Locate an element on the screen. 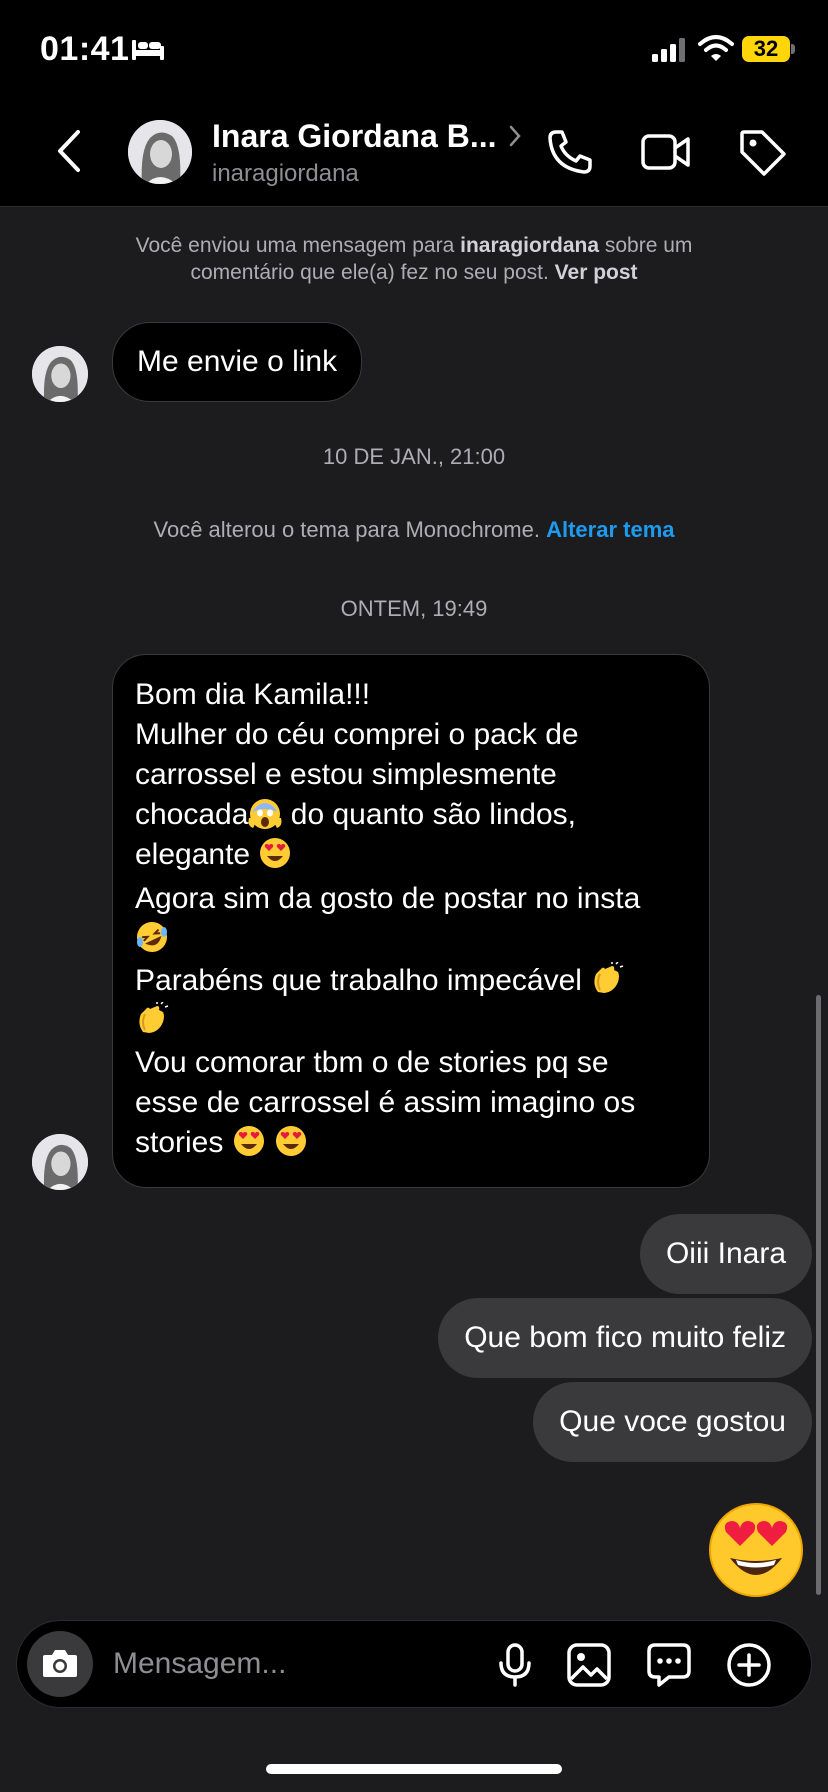 The image size is (828, 1792). message-line: esse de carrossel é assim imagino os is located at coordinates (385, 1102).